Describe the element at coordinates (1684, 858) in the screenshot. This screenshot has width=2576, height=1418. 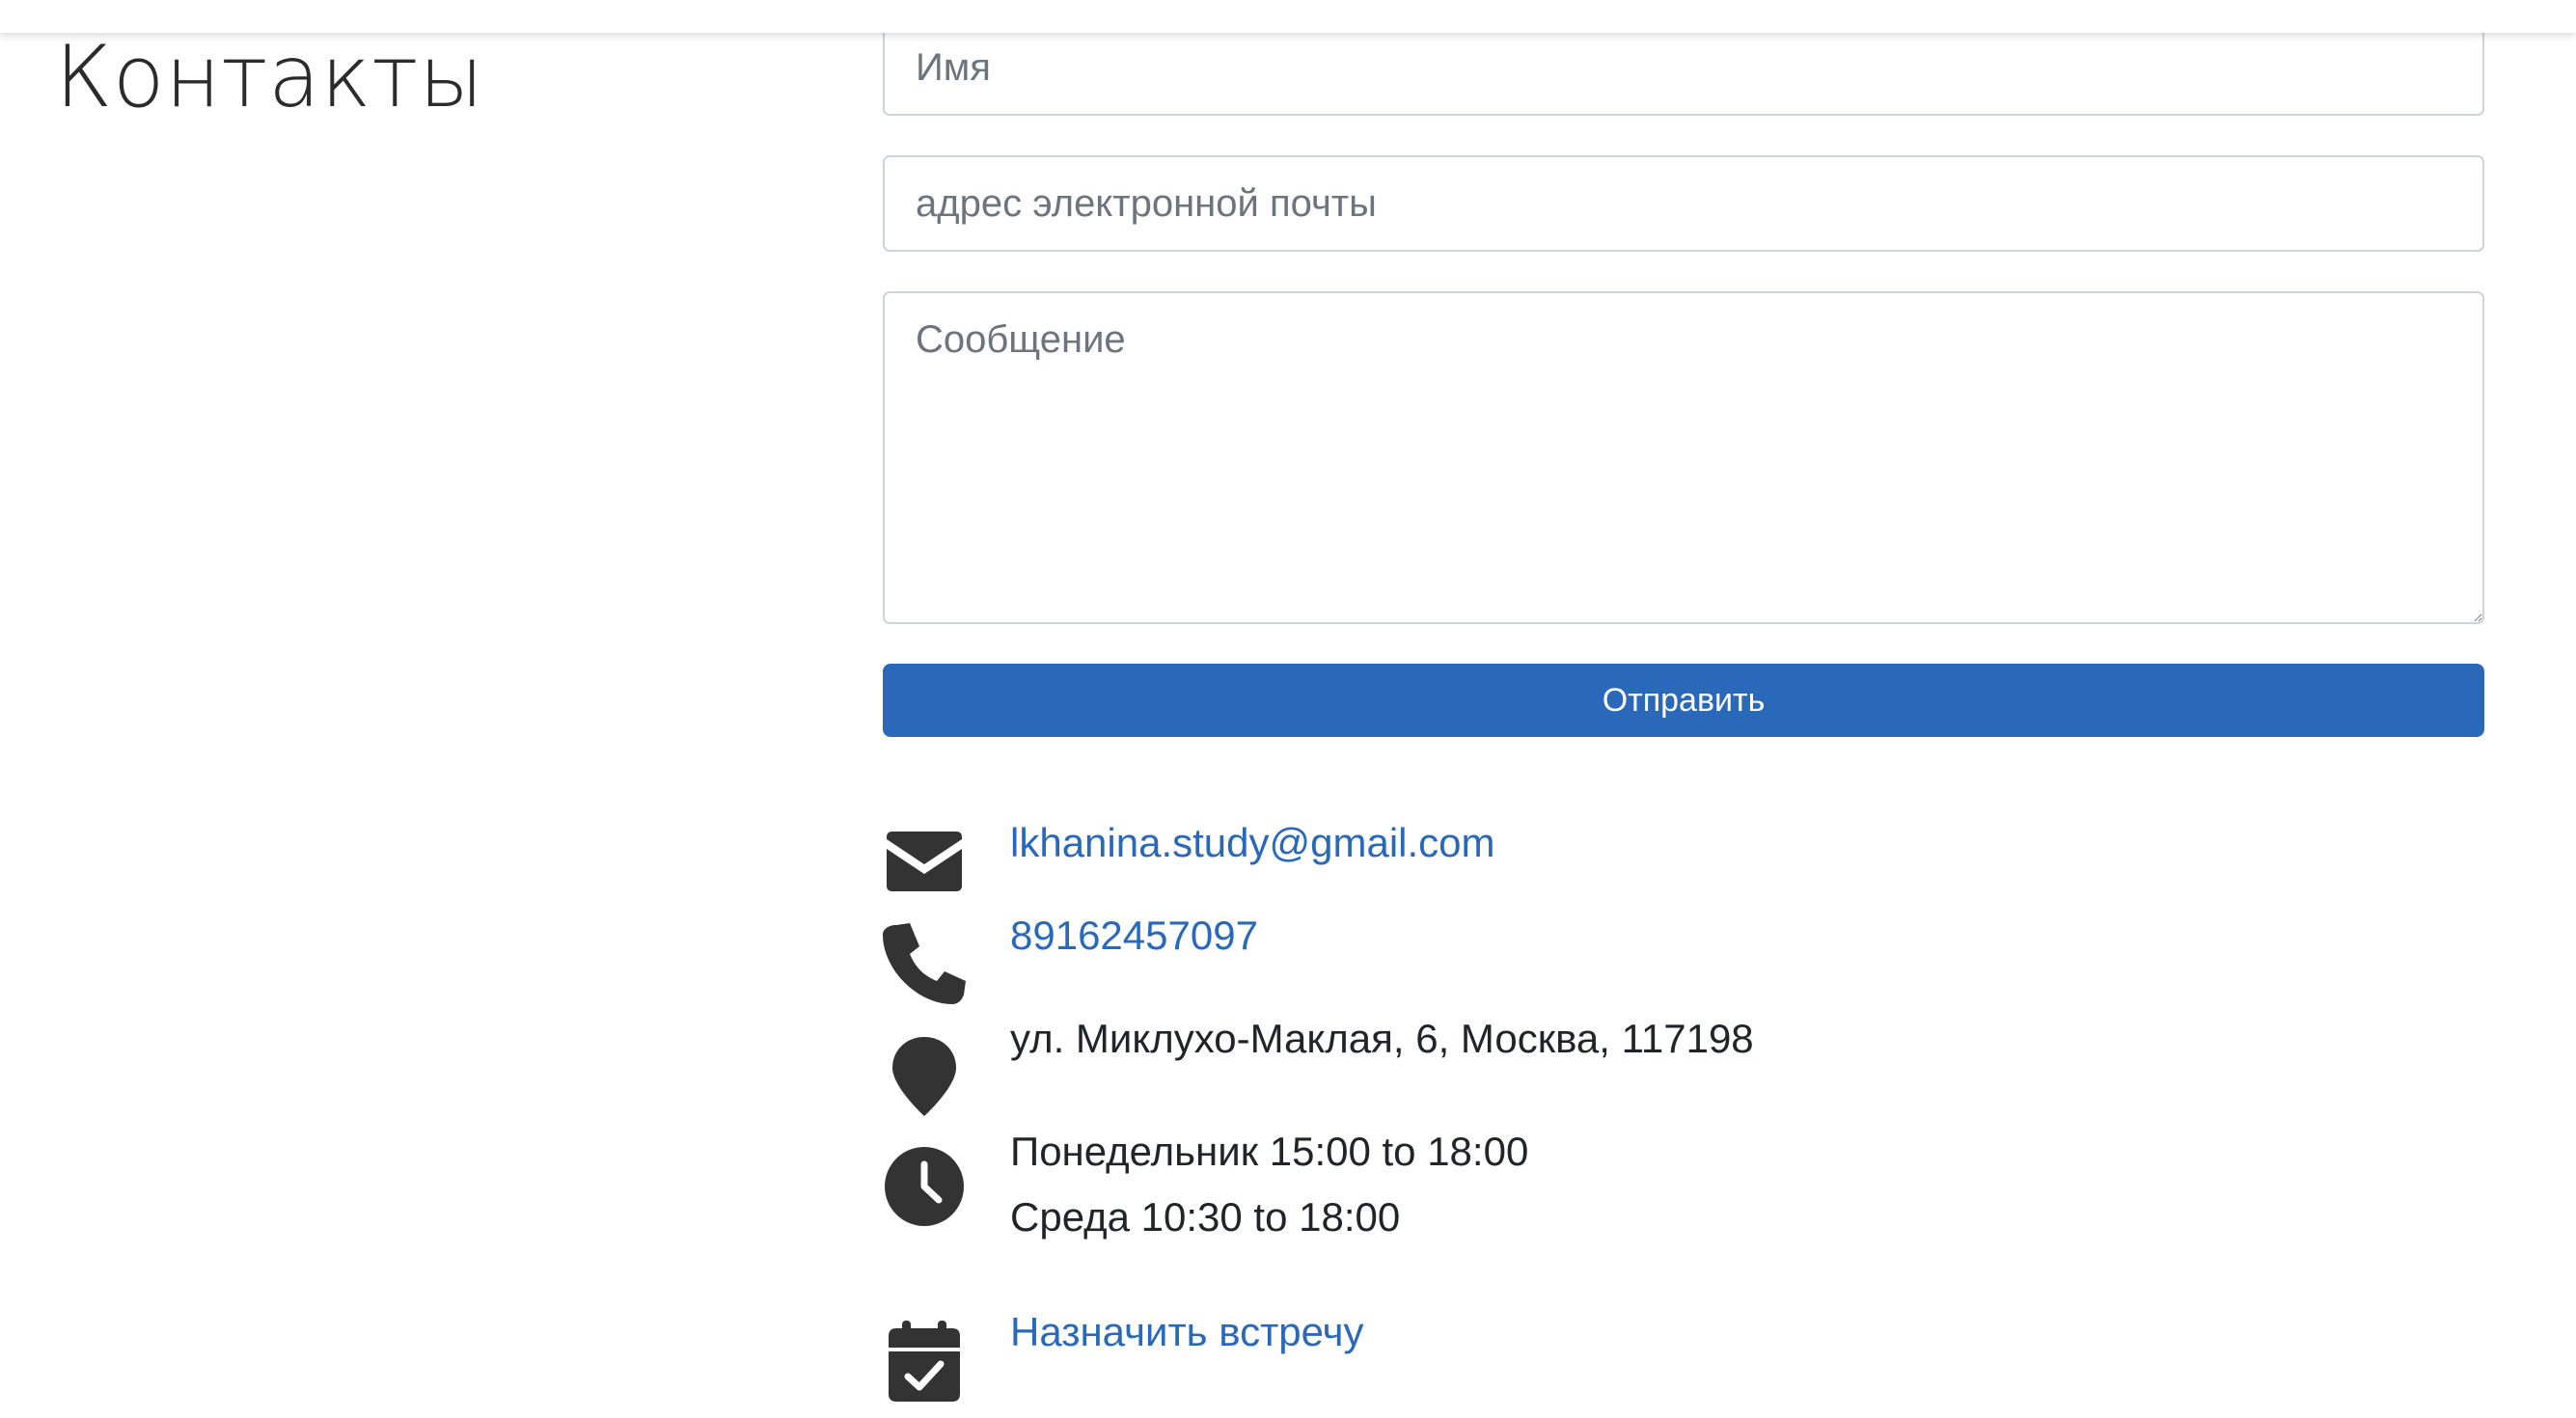
I see `contact-row-email: lkhanina.study@gmail.com` at that location.